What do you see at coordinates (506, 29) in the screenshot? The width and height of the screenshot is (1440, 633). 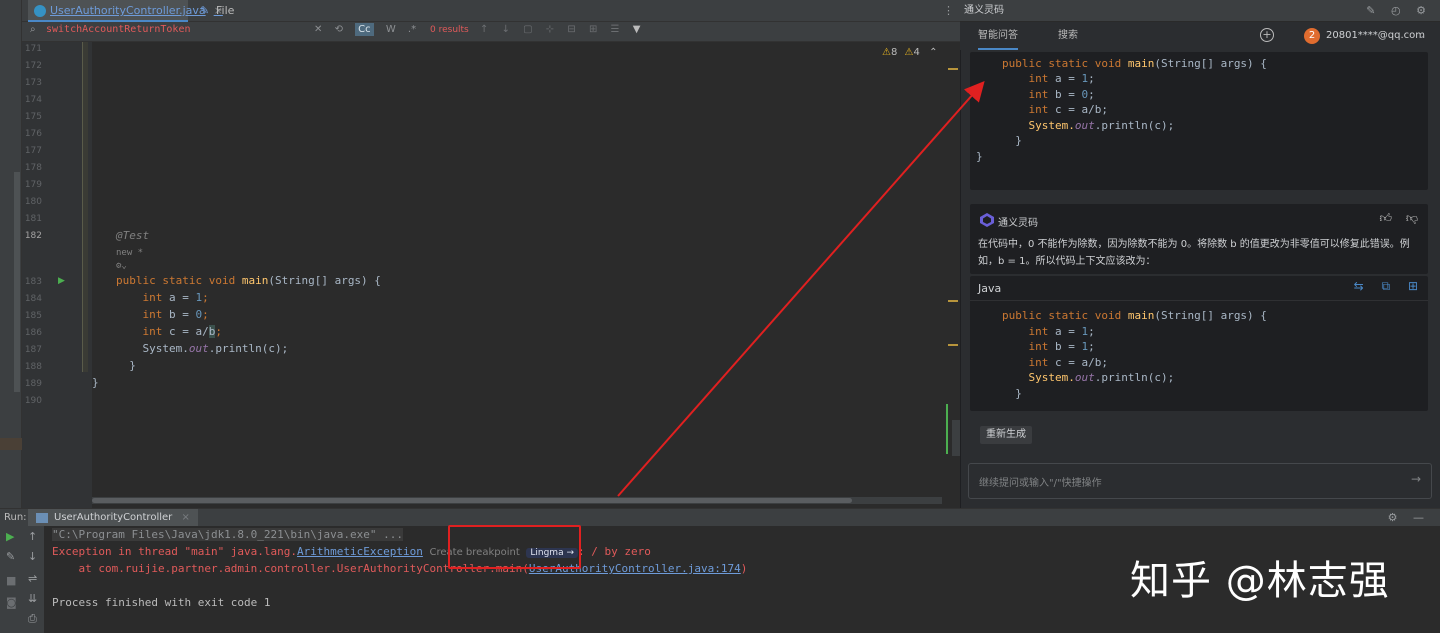 I see `next-occurrence-icon: ↓` at bounding box center [506, 29].